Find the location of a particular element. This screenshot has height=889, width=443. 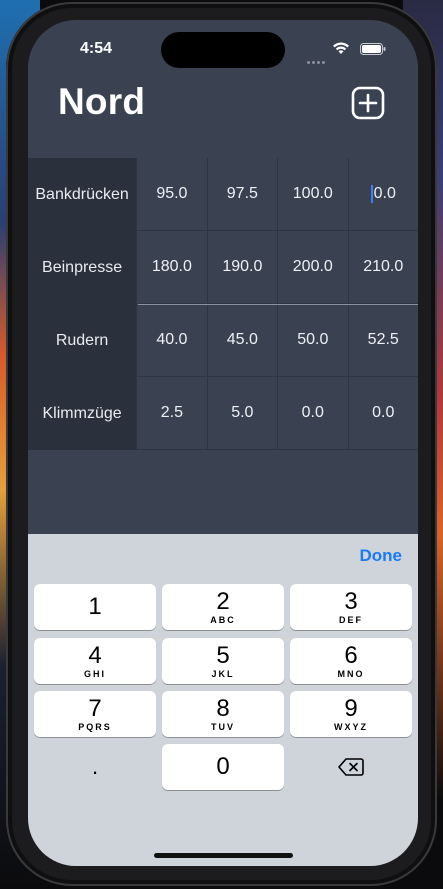

value-cell: 2.5 is located at coordinates (171, 413).